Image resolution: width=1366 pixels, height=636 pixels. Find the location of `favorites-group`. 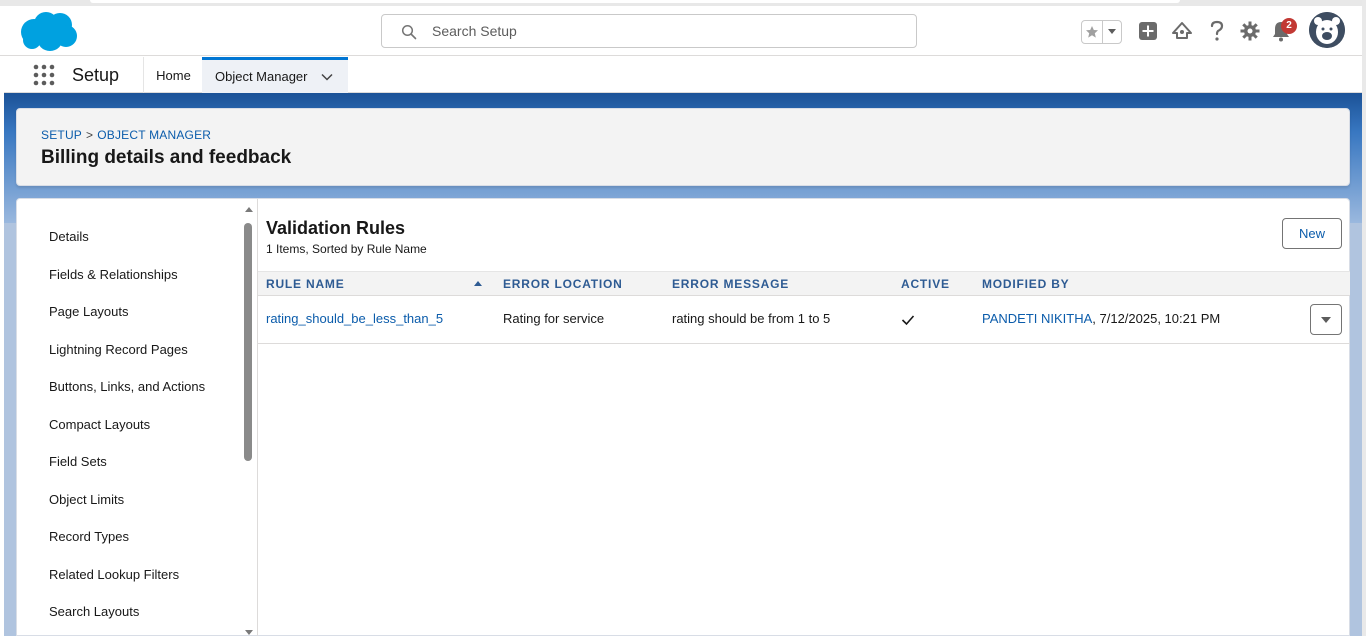

favorites-group is located at coordinates (1101, 32).